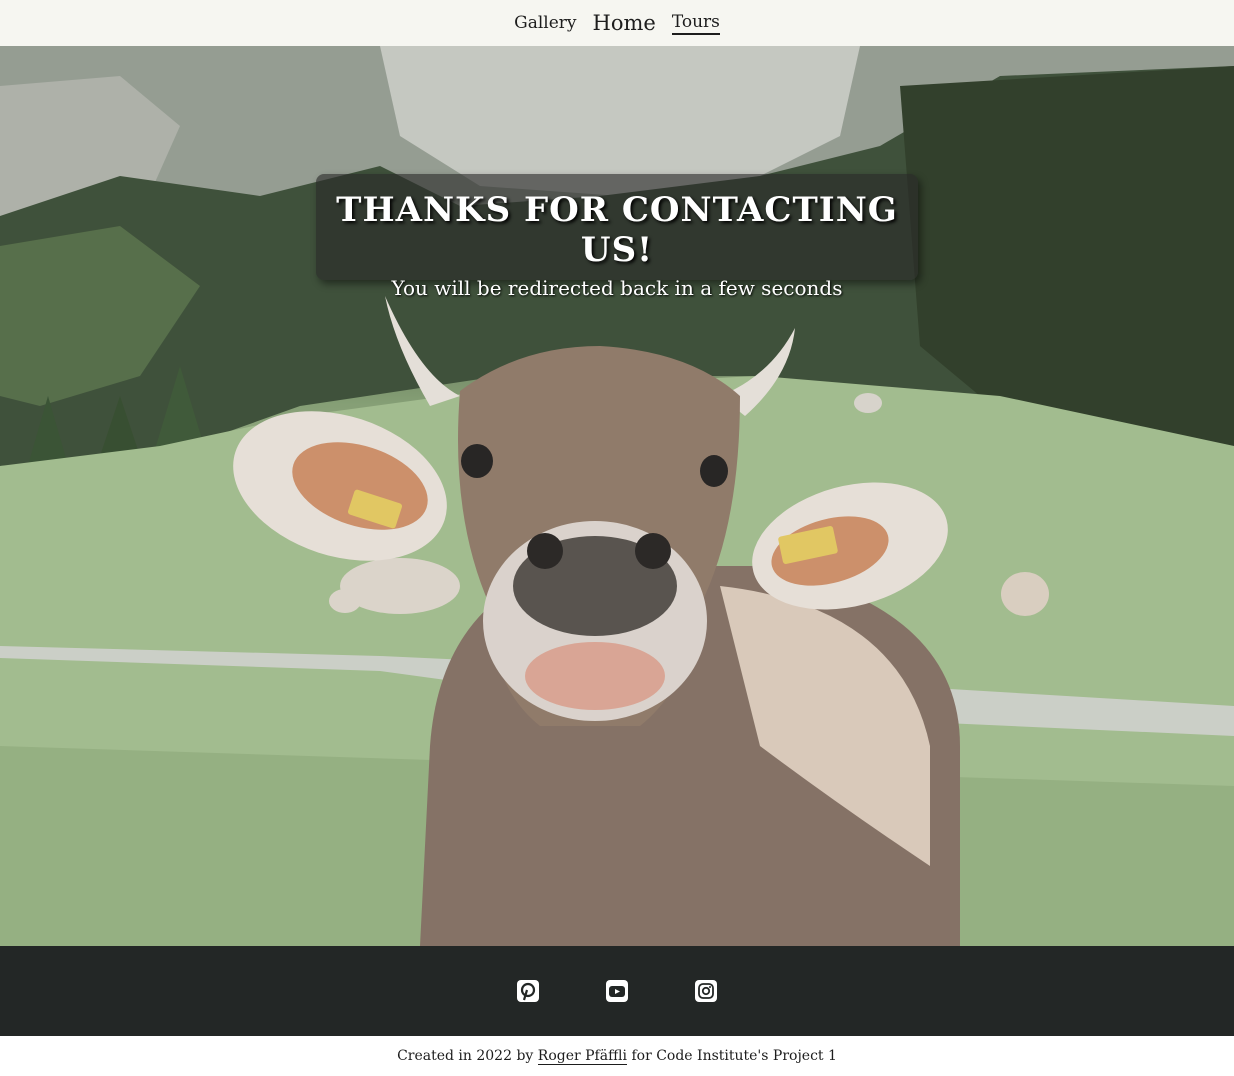 Image resolution: width=1234 pixels, height=1076 pixels. Describe the element at coordinates (617, 230) in the screenshot. I see `thanks-title: THANKS FOR CONTACTING US!` at that location.